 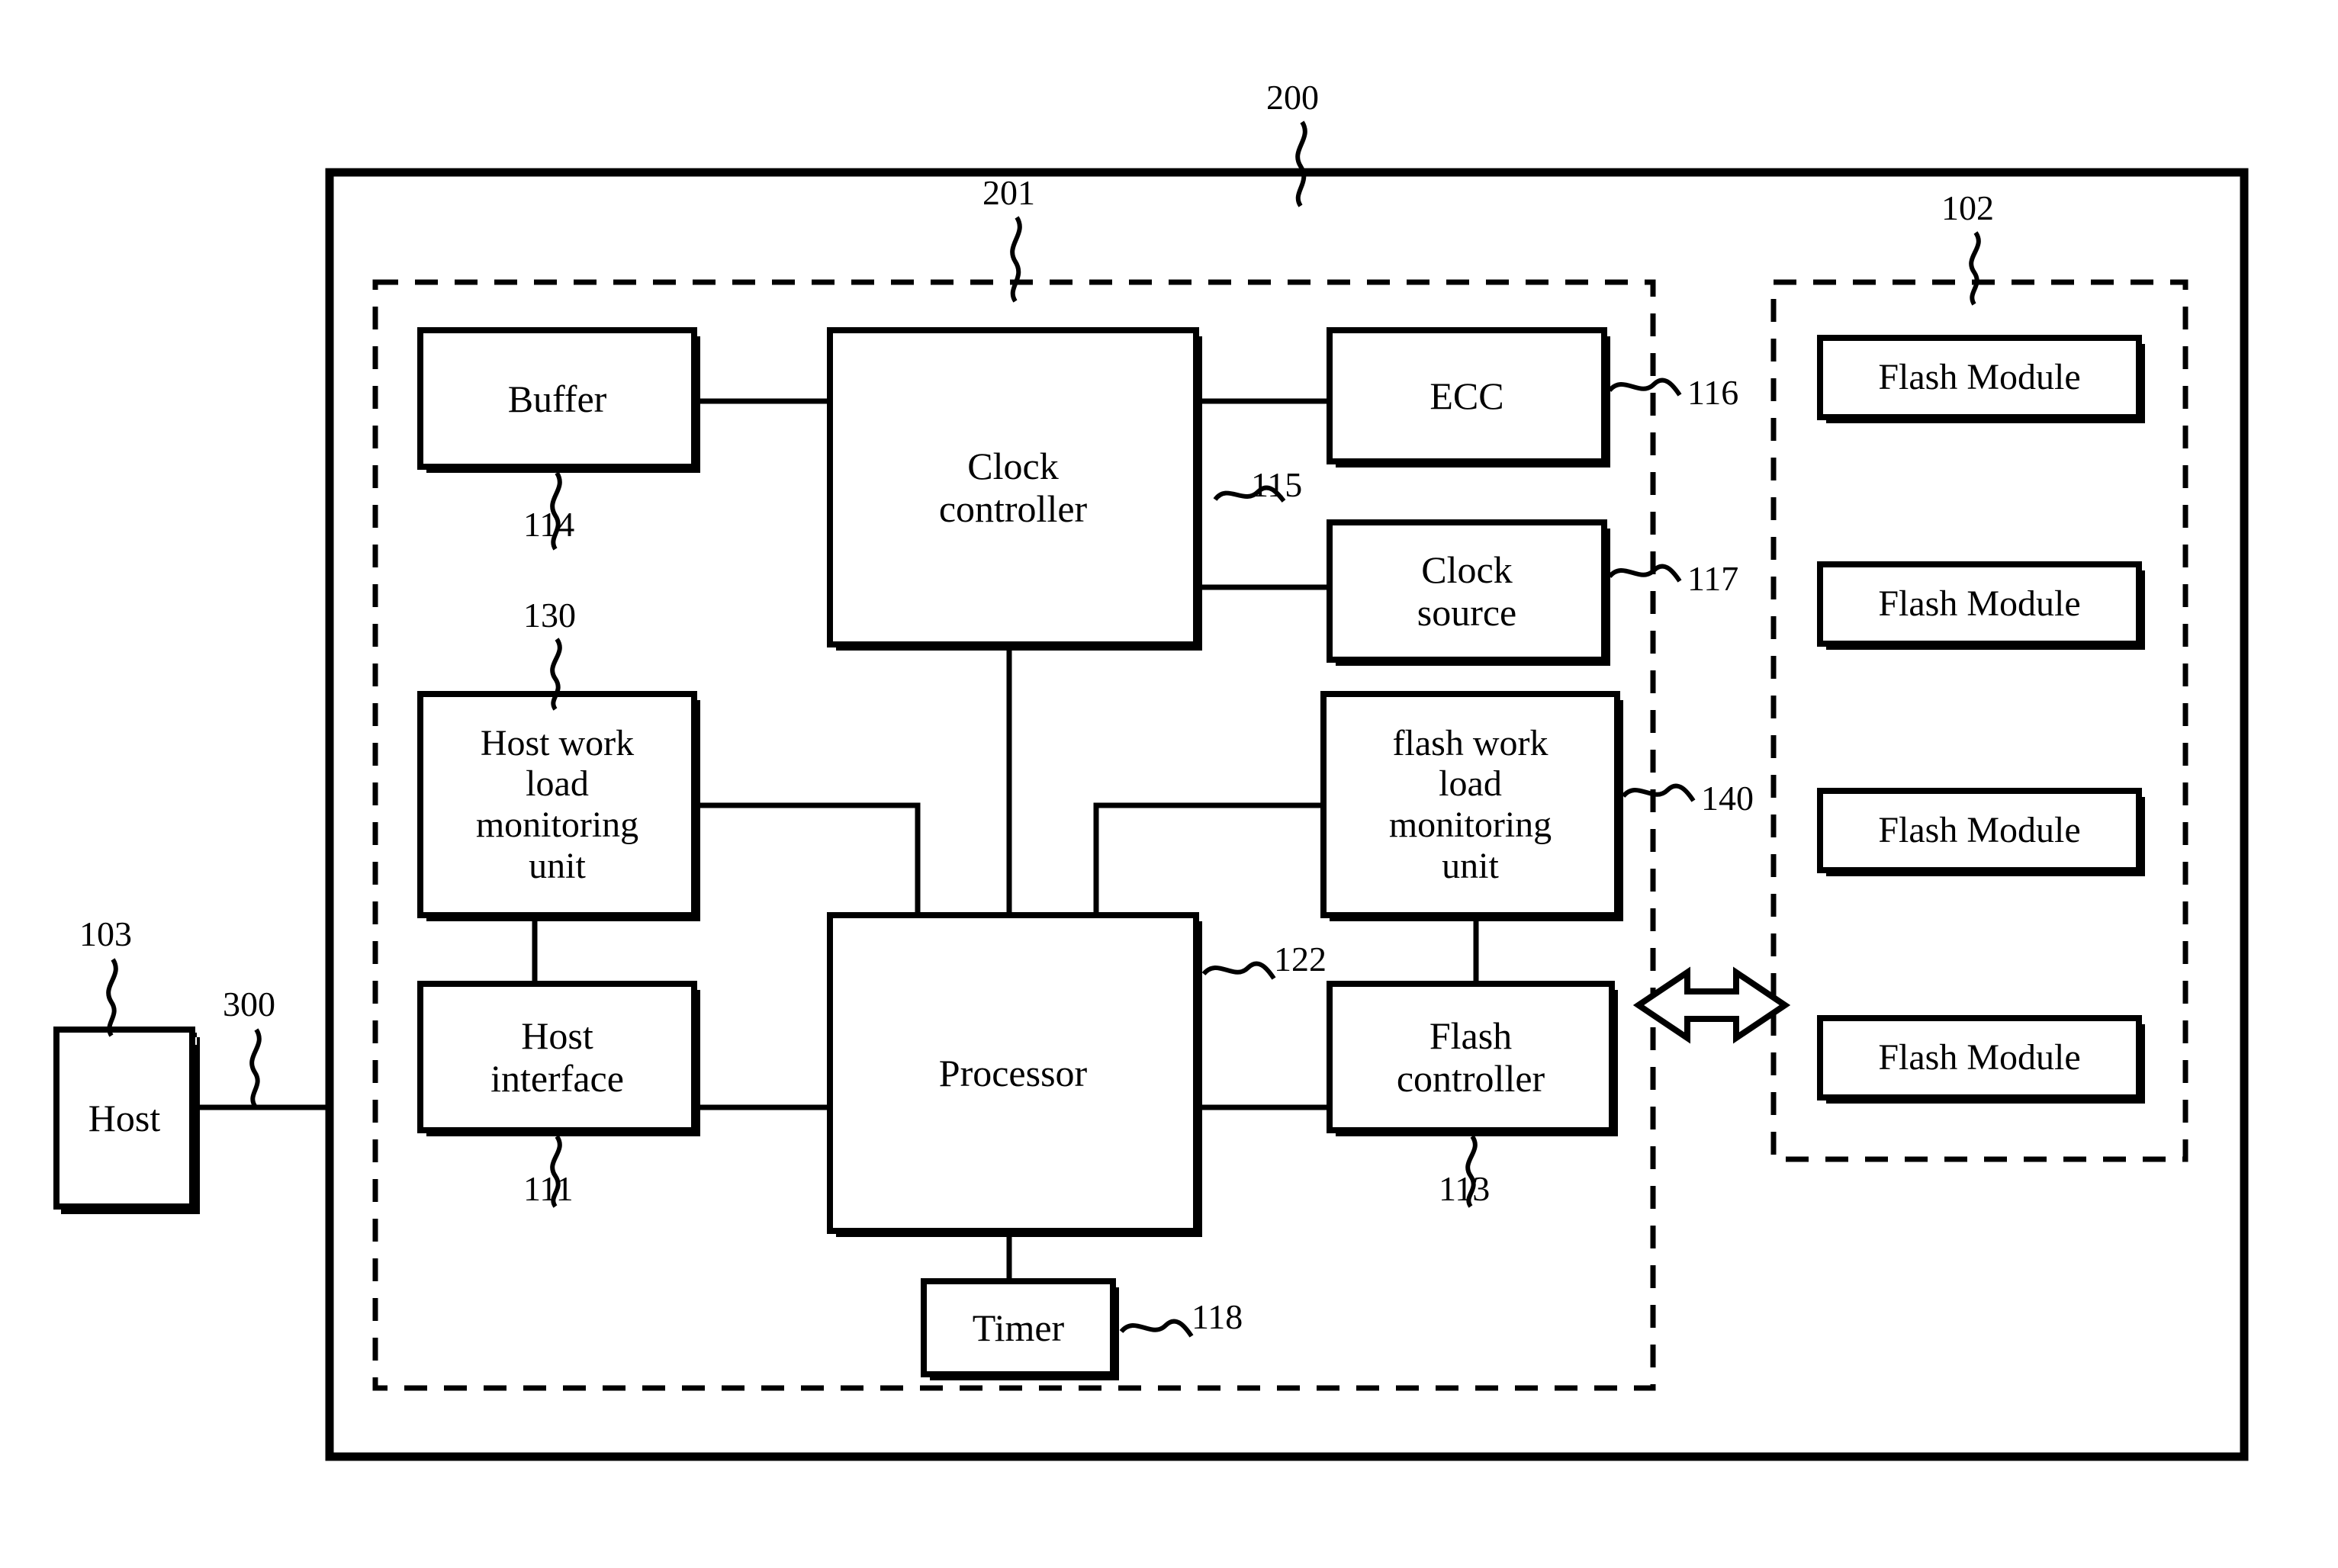 What do you see at coordinates (106, 933) in the screenshot?
I see `ref-numeral-103: 103` at bounding box center [106, 933].